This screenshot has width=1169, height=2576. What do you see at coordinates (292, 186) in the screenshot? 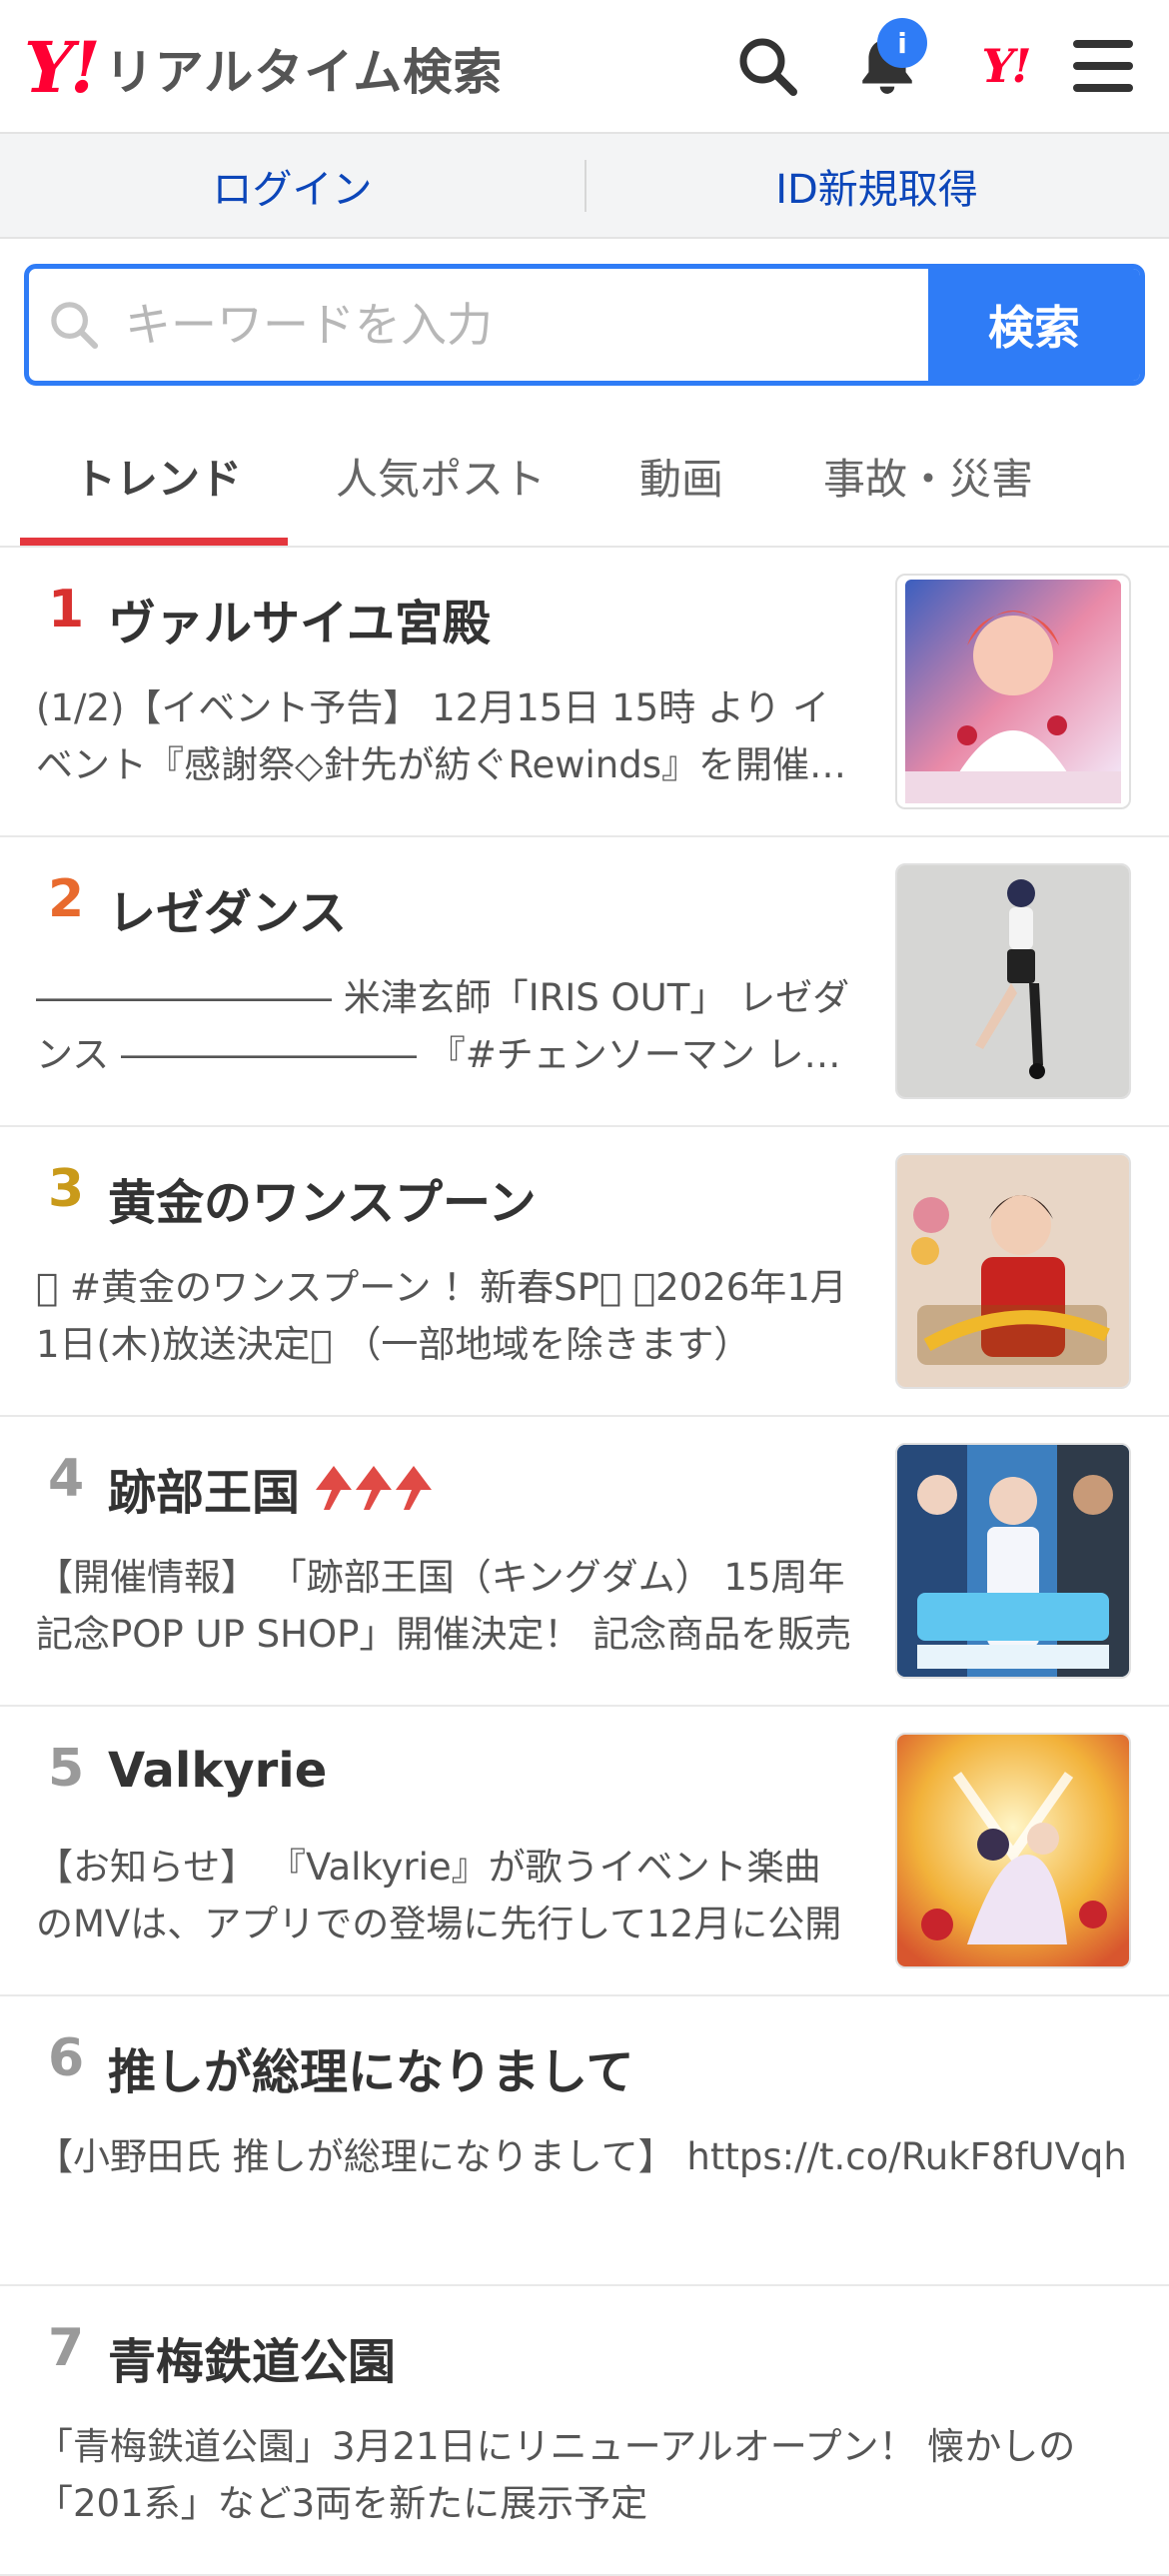
I see `login-link: ログイン` at bounding box center [292, 186].